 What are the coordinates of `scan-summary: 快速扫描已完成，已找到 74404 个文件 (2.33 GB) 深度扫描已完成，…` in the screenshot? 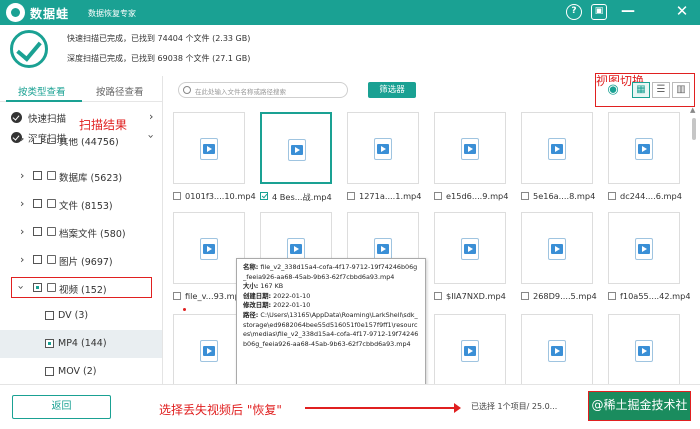 It's located at (350, 56).